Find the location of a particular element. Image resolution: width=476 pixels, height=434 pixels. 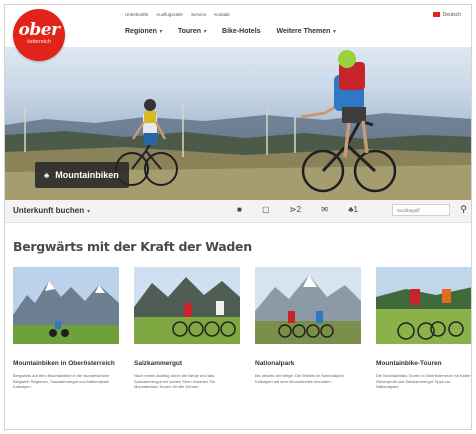

language-switcher: Deutsch is located at coordinates (446, 15).